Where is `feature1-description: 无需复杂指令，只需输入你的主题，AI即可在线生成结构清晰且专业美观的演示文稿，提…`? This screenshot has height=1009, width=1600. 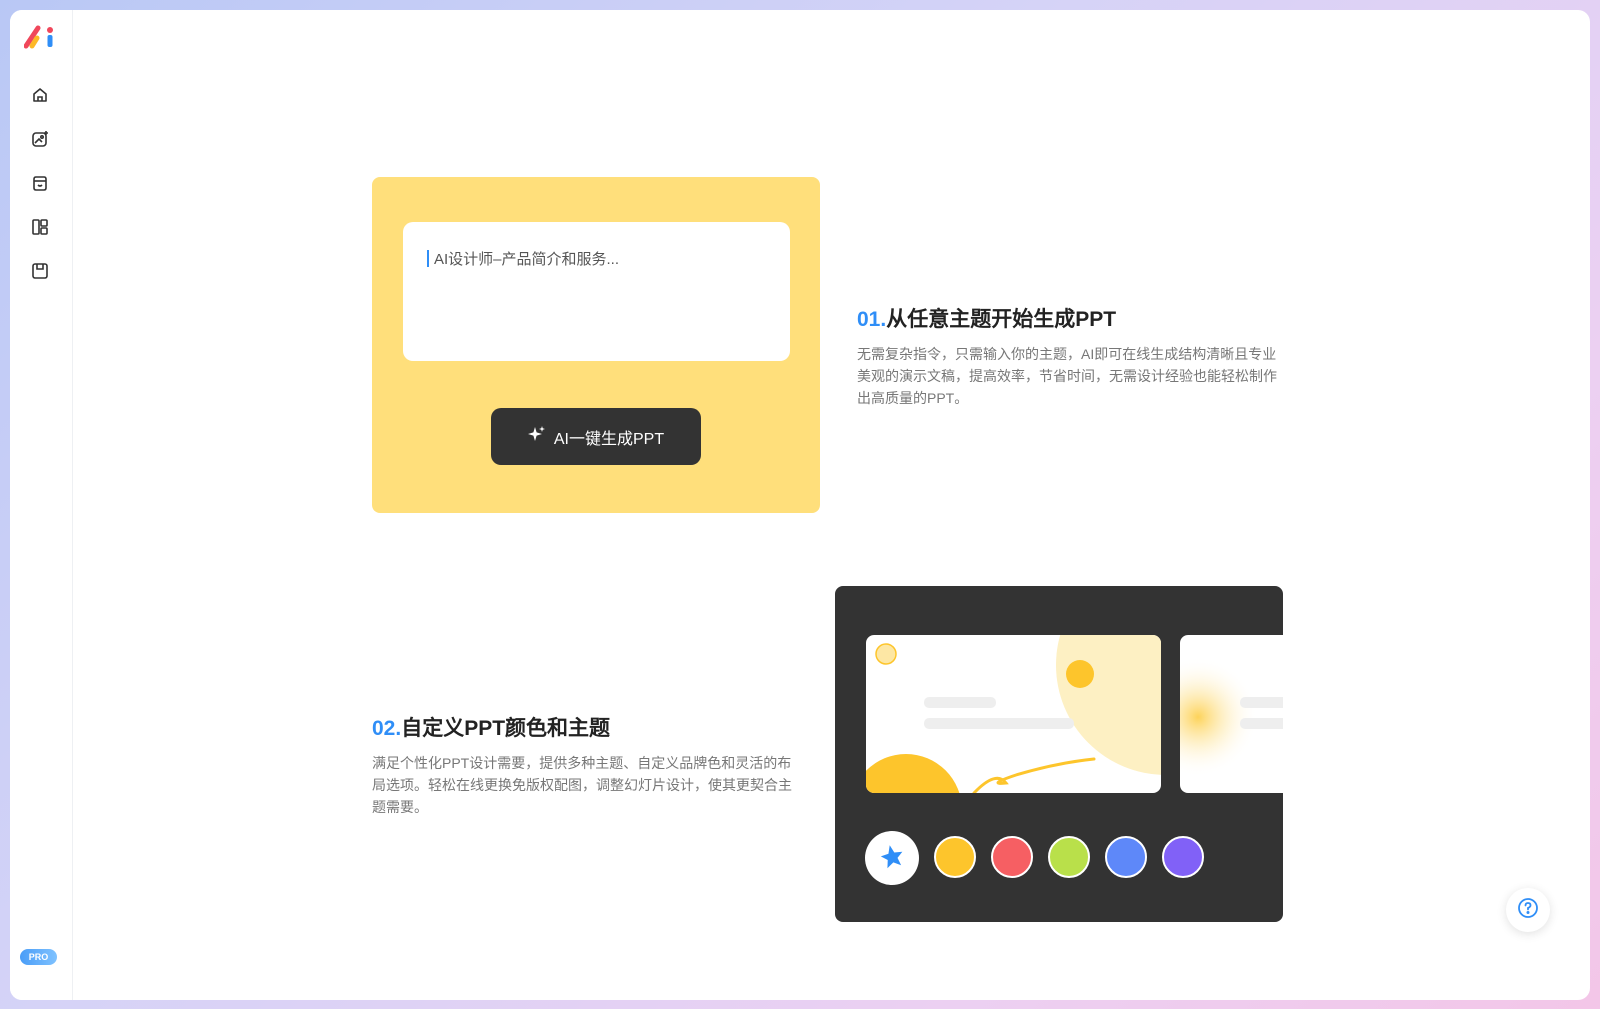 feature1-description: 无需复杂指令，只需输入你的主题，AI即可在线生成结构清晰且专业美观的演示文稿，提… is located at coordinates (1067, 376).